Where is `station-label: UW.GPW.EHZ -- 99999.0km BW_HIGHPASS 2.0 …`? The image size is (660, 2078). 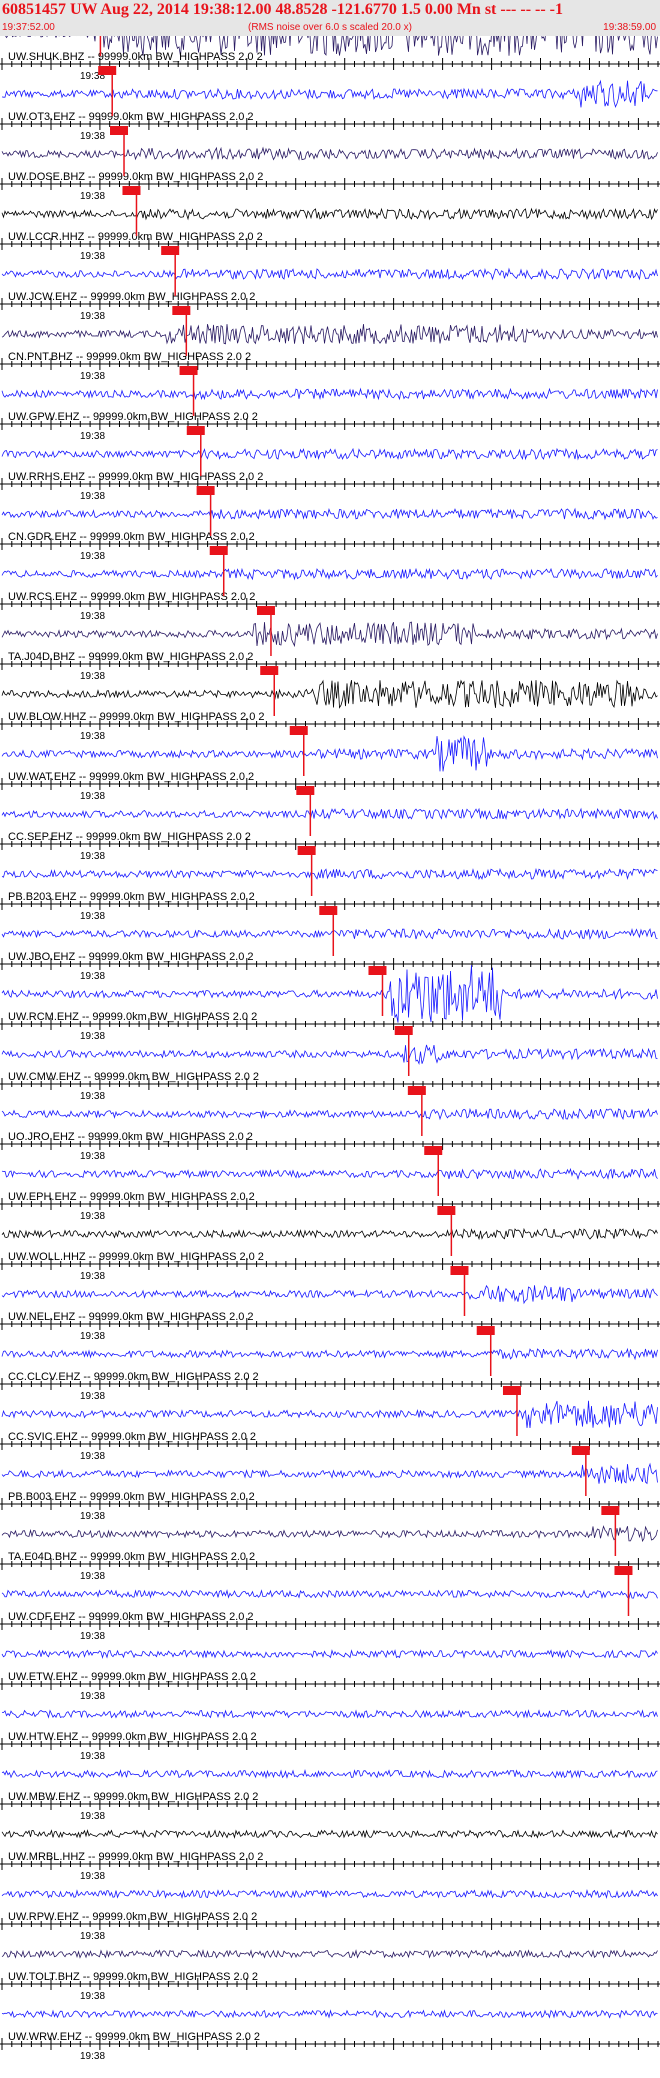 station-label: UW.GPW.EHZ -- 99999.0km BW_HIGHPASS 2.0 … is located at coordinates (133, 417).